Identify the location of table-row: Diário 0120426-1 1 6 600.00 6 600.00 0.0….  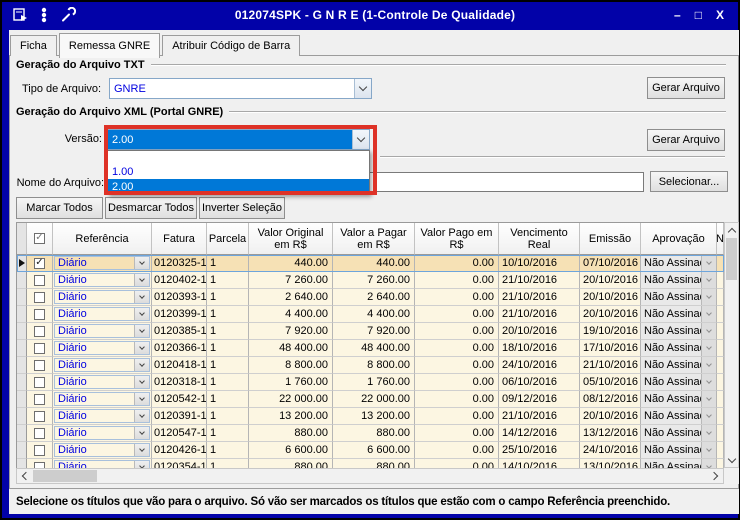
(370, 450).